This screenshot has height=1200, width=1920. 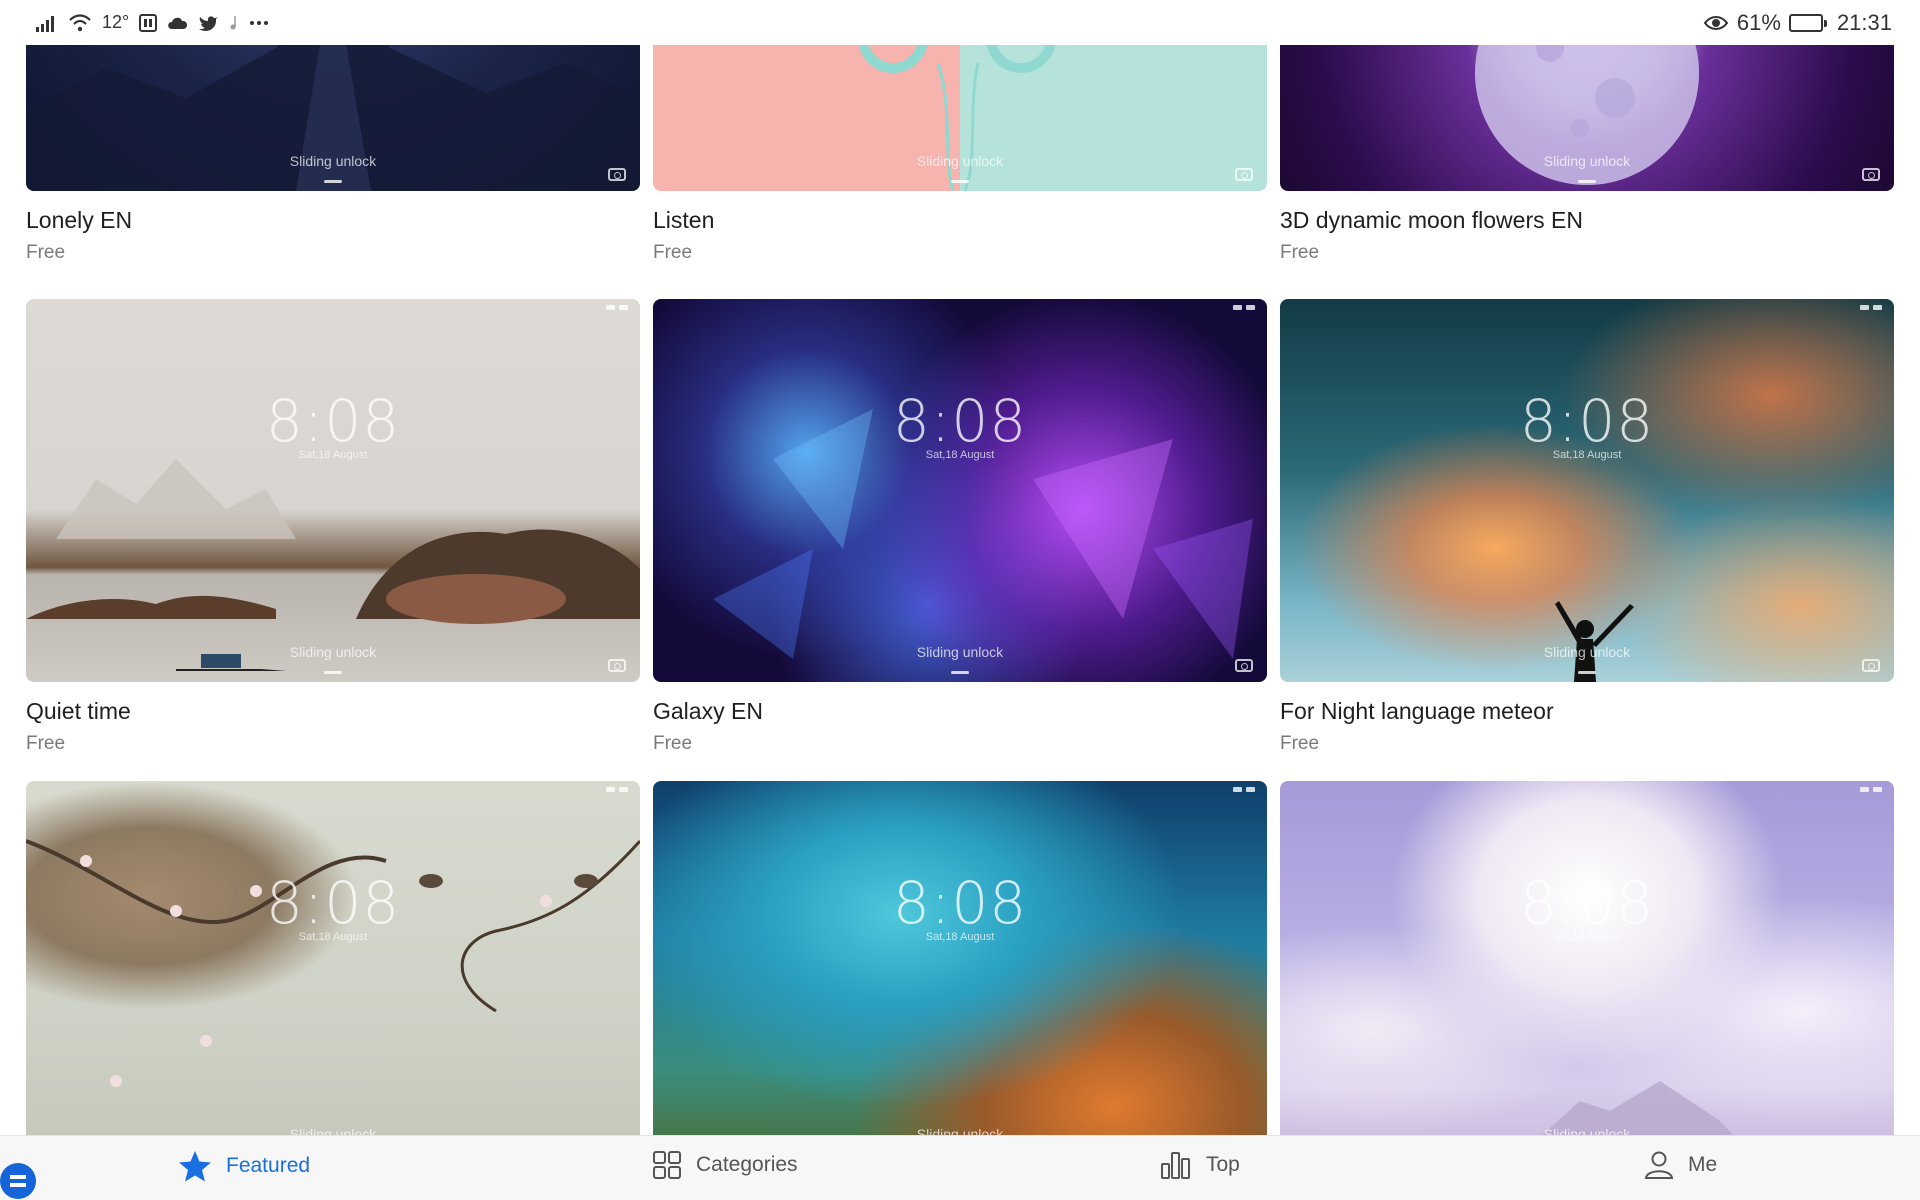 I want to click on wifi-icon, so click(x=80, y=22).